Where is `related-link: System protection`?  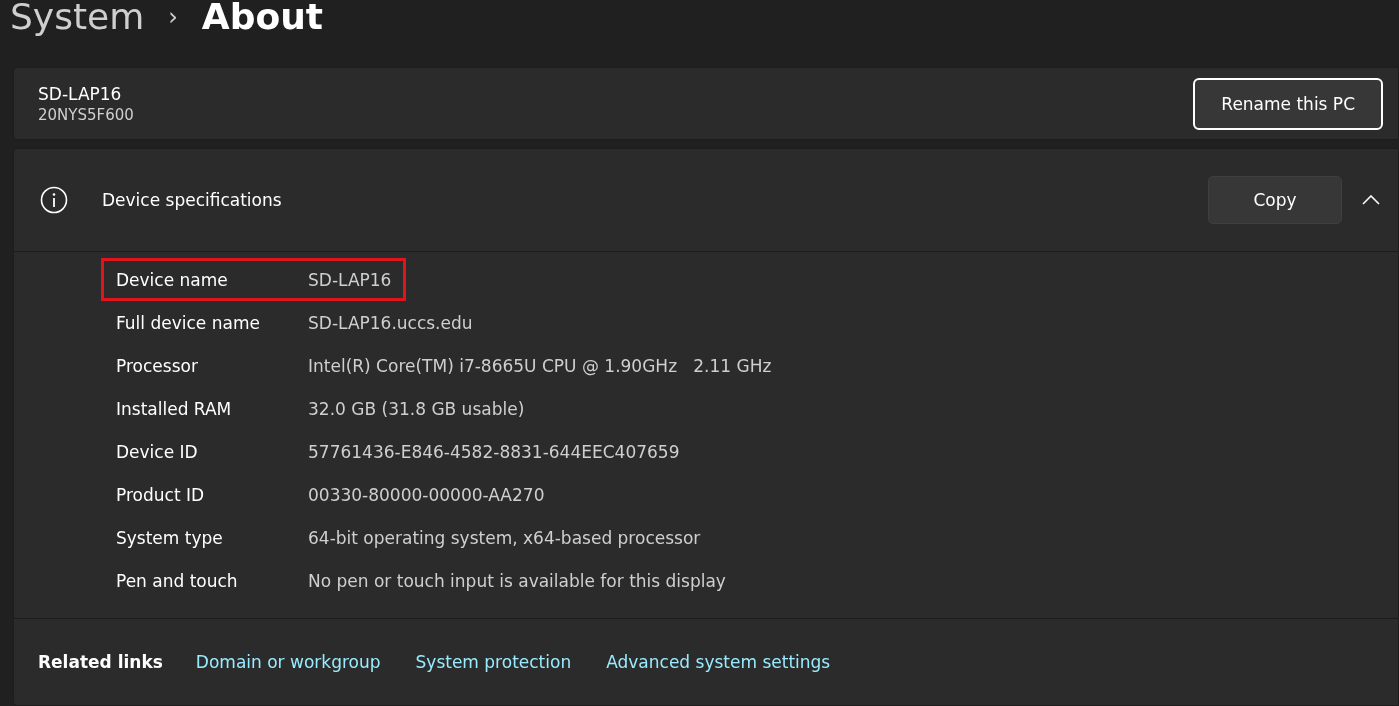
related-link: System protection is located at coordinates (493, 662).